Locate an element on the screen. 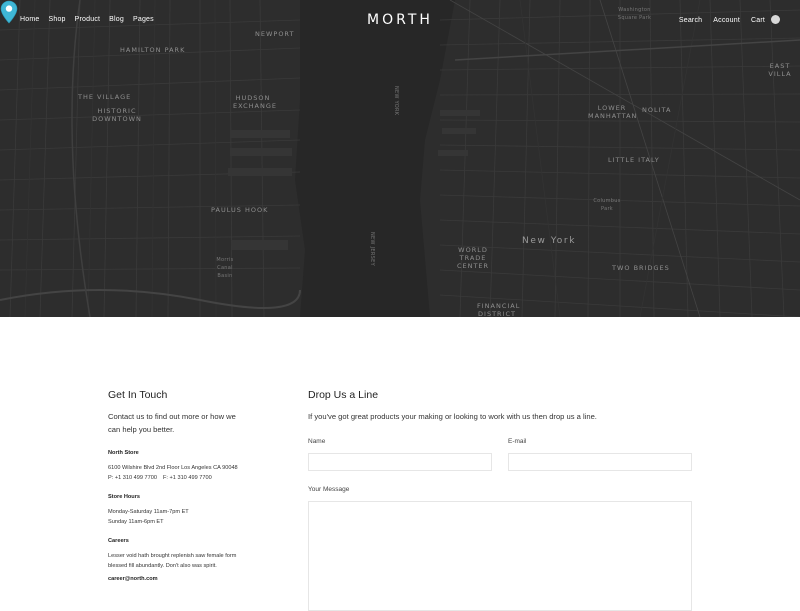  message-field is located at coordinates (500, 556).